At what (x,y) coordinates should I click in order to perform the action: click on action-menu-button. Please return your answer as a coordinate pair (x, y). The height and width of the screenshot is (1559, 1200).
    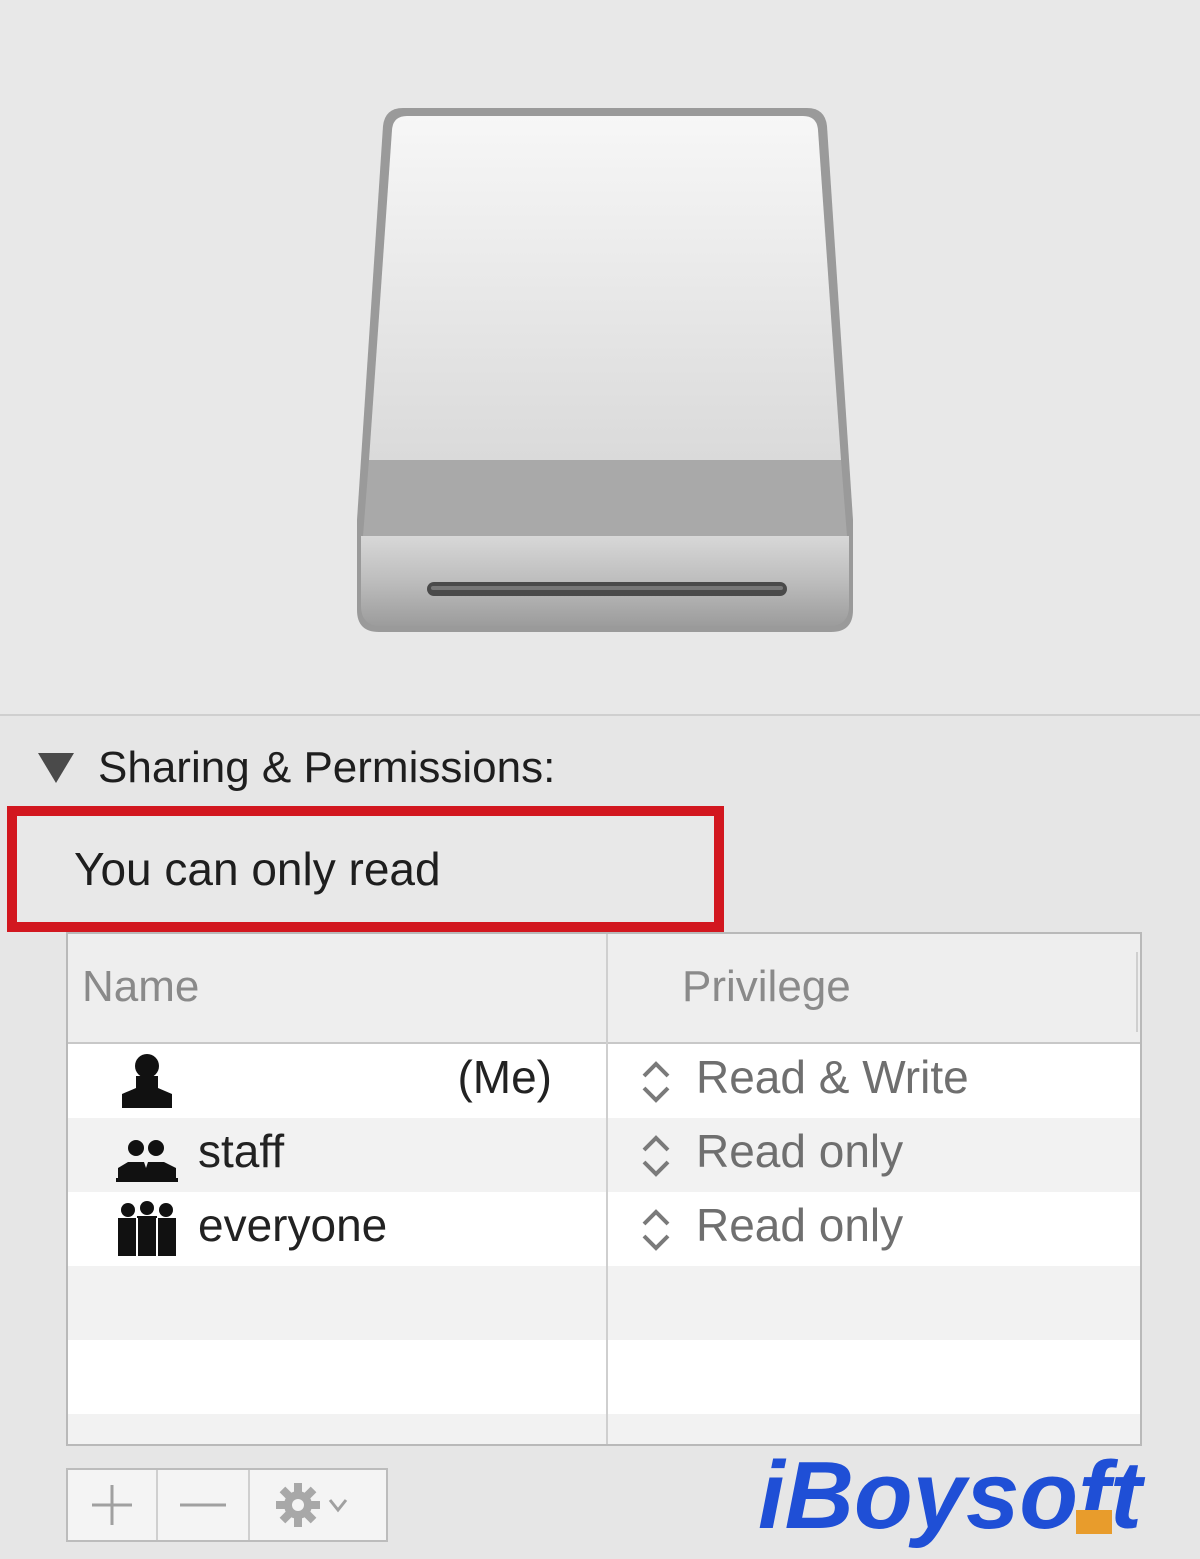
    Looking at the image, I should click on (318, 1505).